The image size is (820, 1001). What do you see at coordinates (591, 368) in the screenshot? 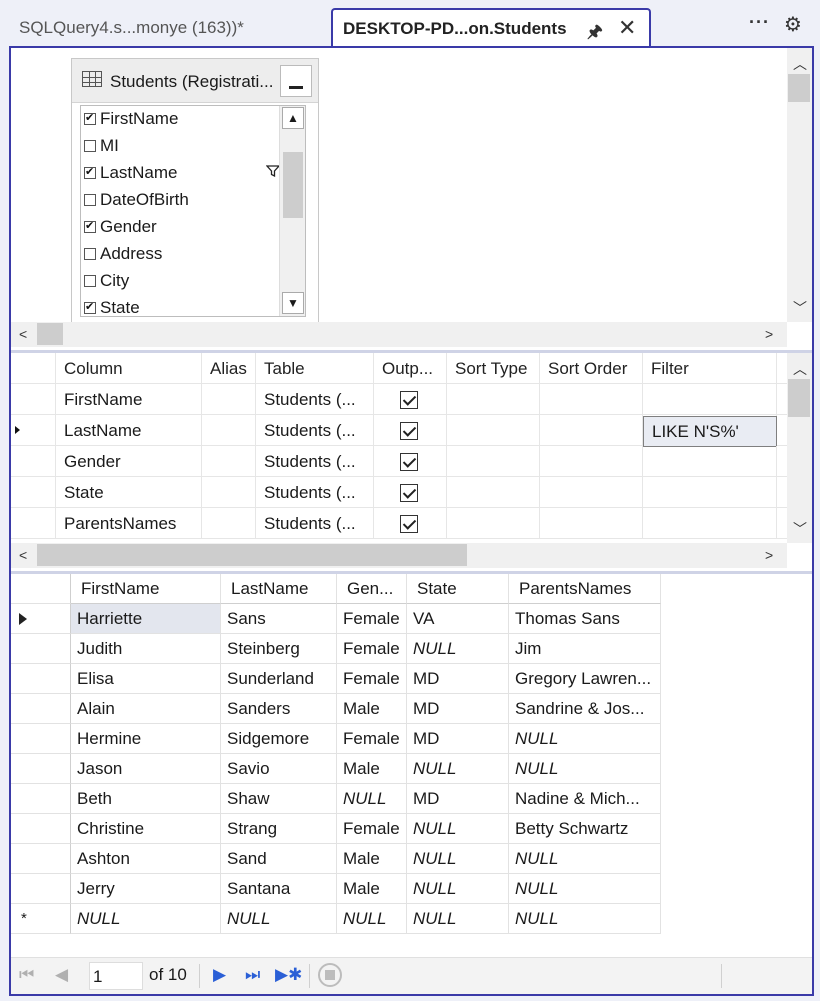
I see `criteria-column-header: Sort Order` at bounding box center [591, 368].